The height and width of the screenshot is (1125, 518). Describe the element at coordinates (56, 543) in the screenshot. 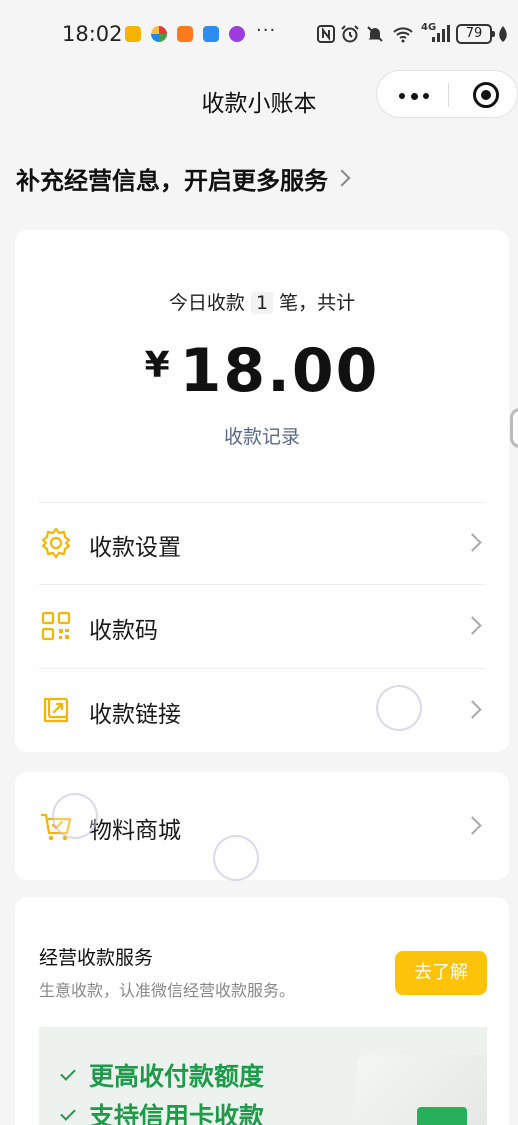

I see `gear-icon` at that location.